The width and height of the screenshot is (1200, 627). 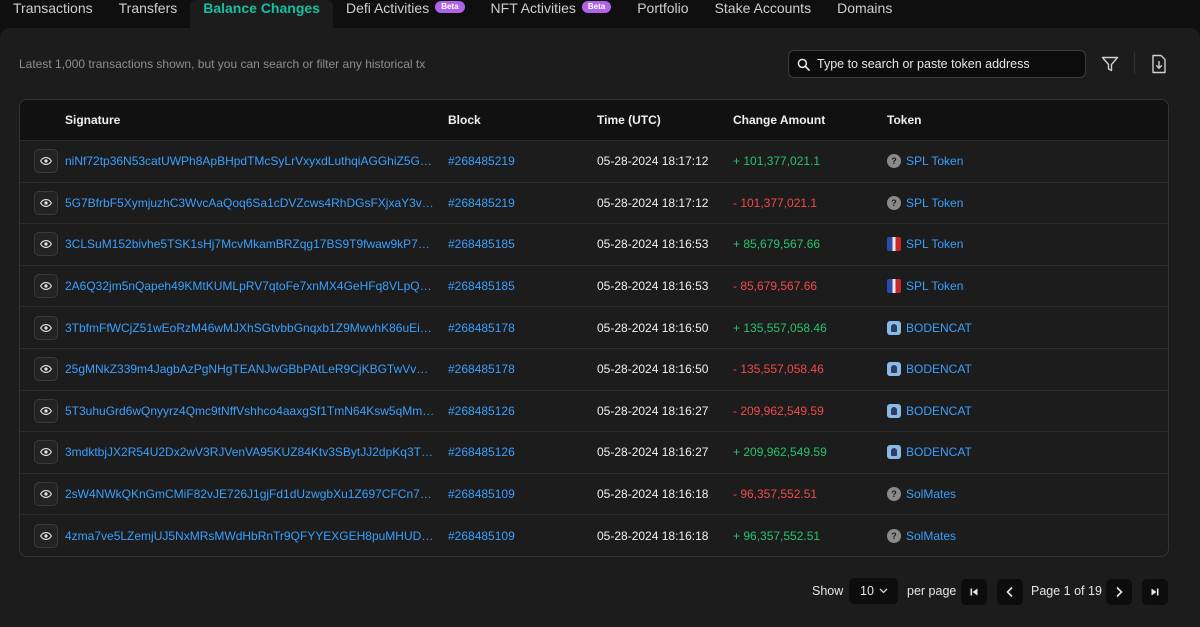 I want to click on time-value: 05-28-2024 18:16:18, so click(x=653, y=536).